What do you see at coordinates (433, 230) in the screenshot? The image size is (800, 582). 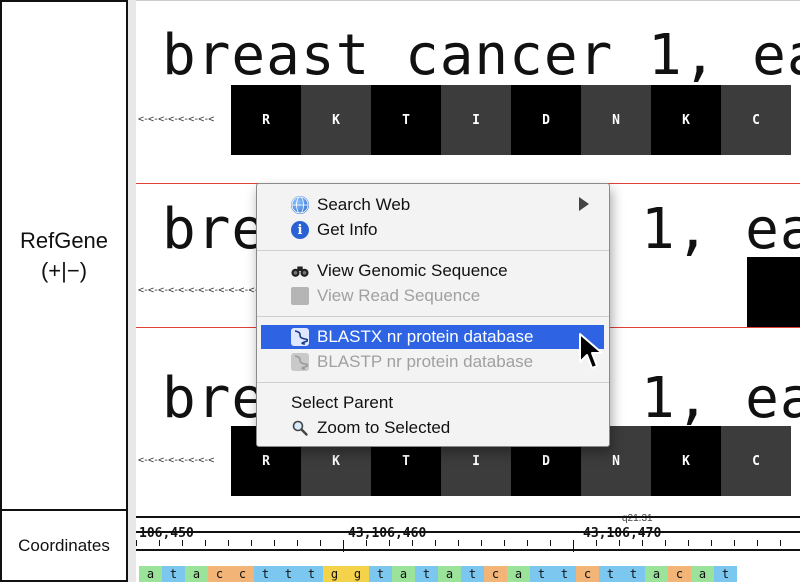 I see `menu-item-get-info: i Get Info` at bounding box center [433, 230].